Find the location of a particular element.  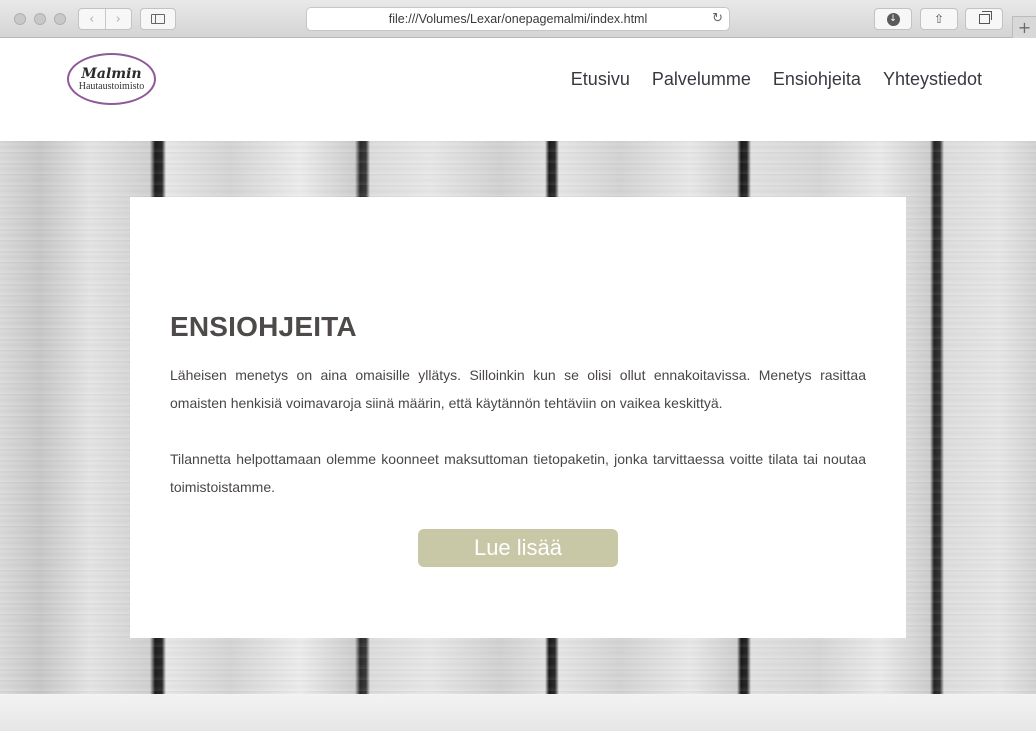

window-bottom-edge is located at coordinates (518, 712).